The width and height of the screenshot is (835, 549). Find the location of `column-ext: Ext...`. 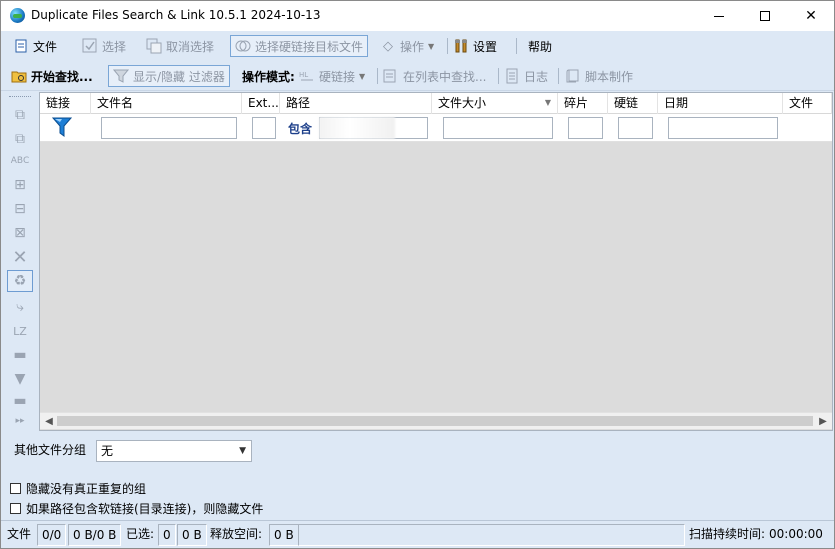

column-ext: Ext... is located at coordinates (261, 103).